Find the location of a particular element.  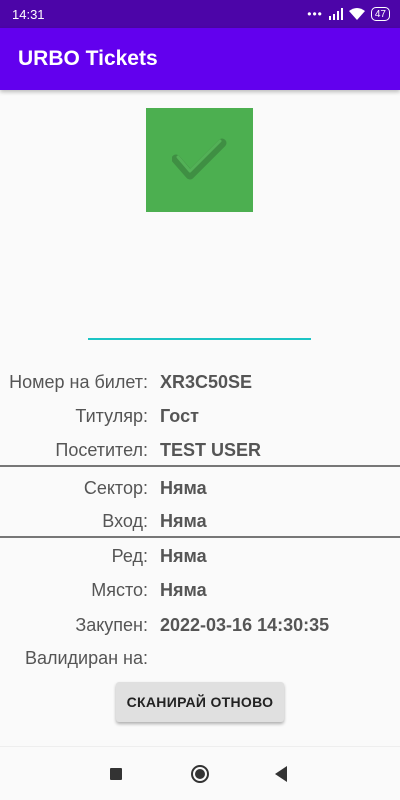

visitor-value: TEST USER is located at coordinates (211, 449).